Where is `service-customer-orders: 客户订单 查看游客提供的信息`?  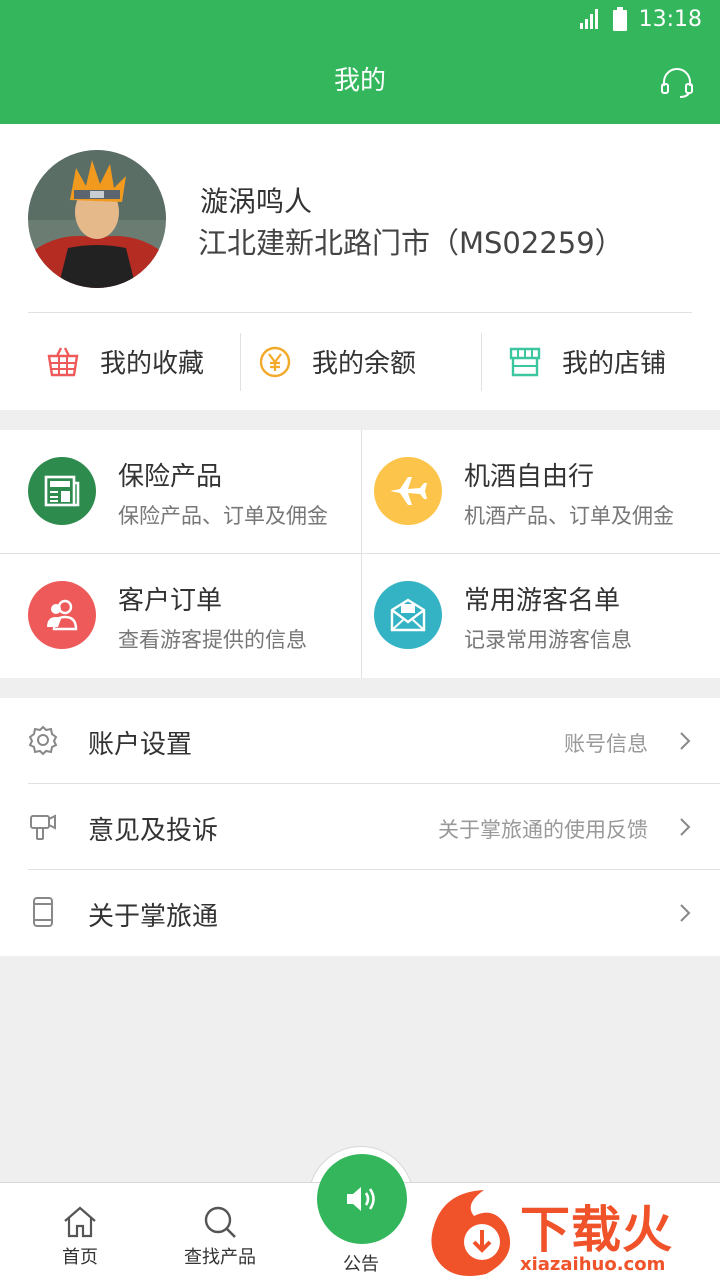 service-customer-orders: 客户订单 查看游客提供的信息 is located at coordinates (180, 616).